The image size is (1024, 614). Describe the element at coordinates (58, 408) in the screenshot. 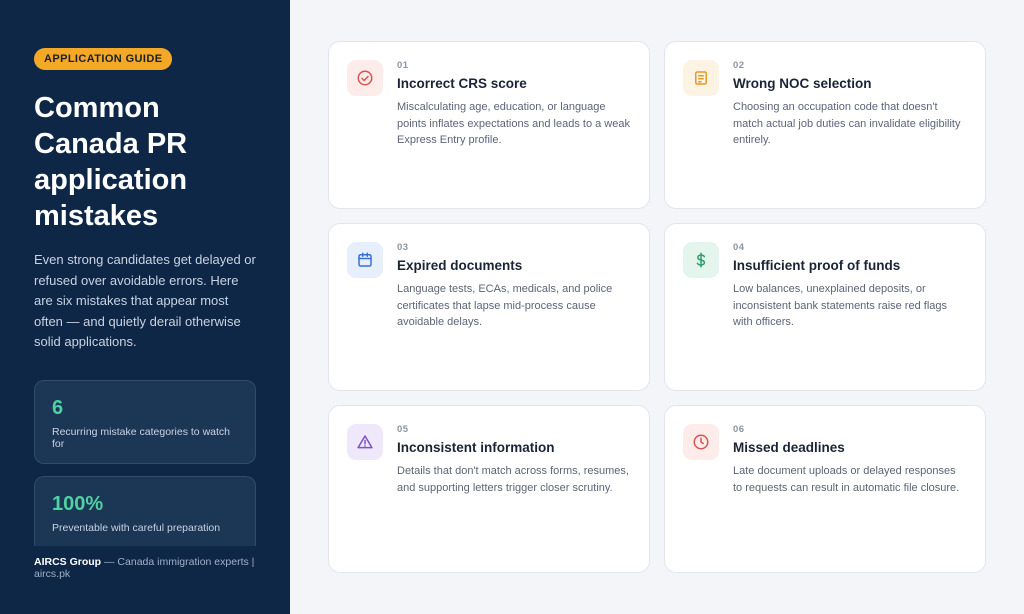

I see `stat-value: 6` at that location.